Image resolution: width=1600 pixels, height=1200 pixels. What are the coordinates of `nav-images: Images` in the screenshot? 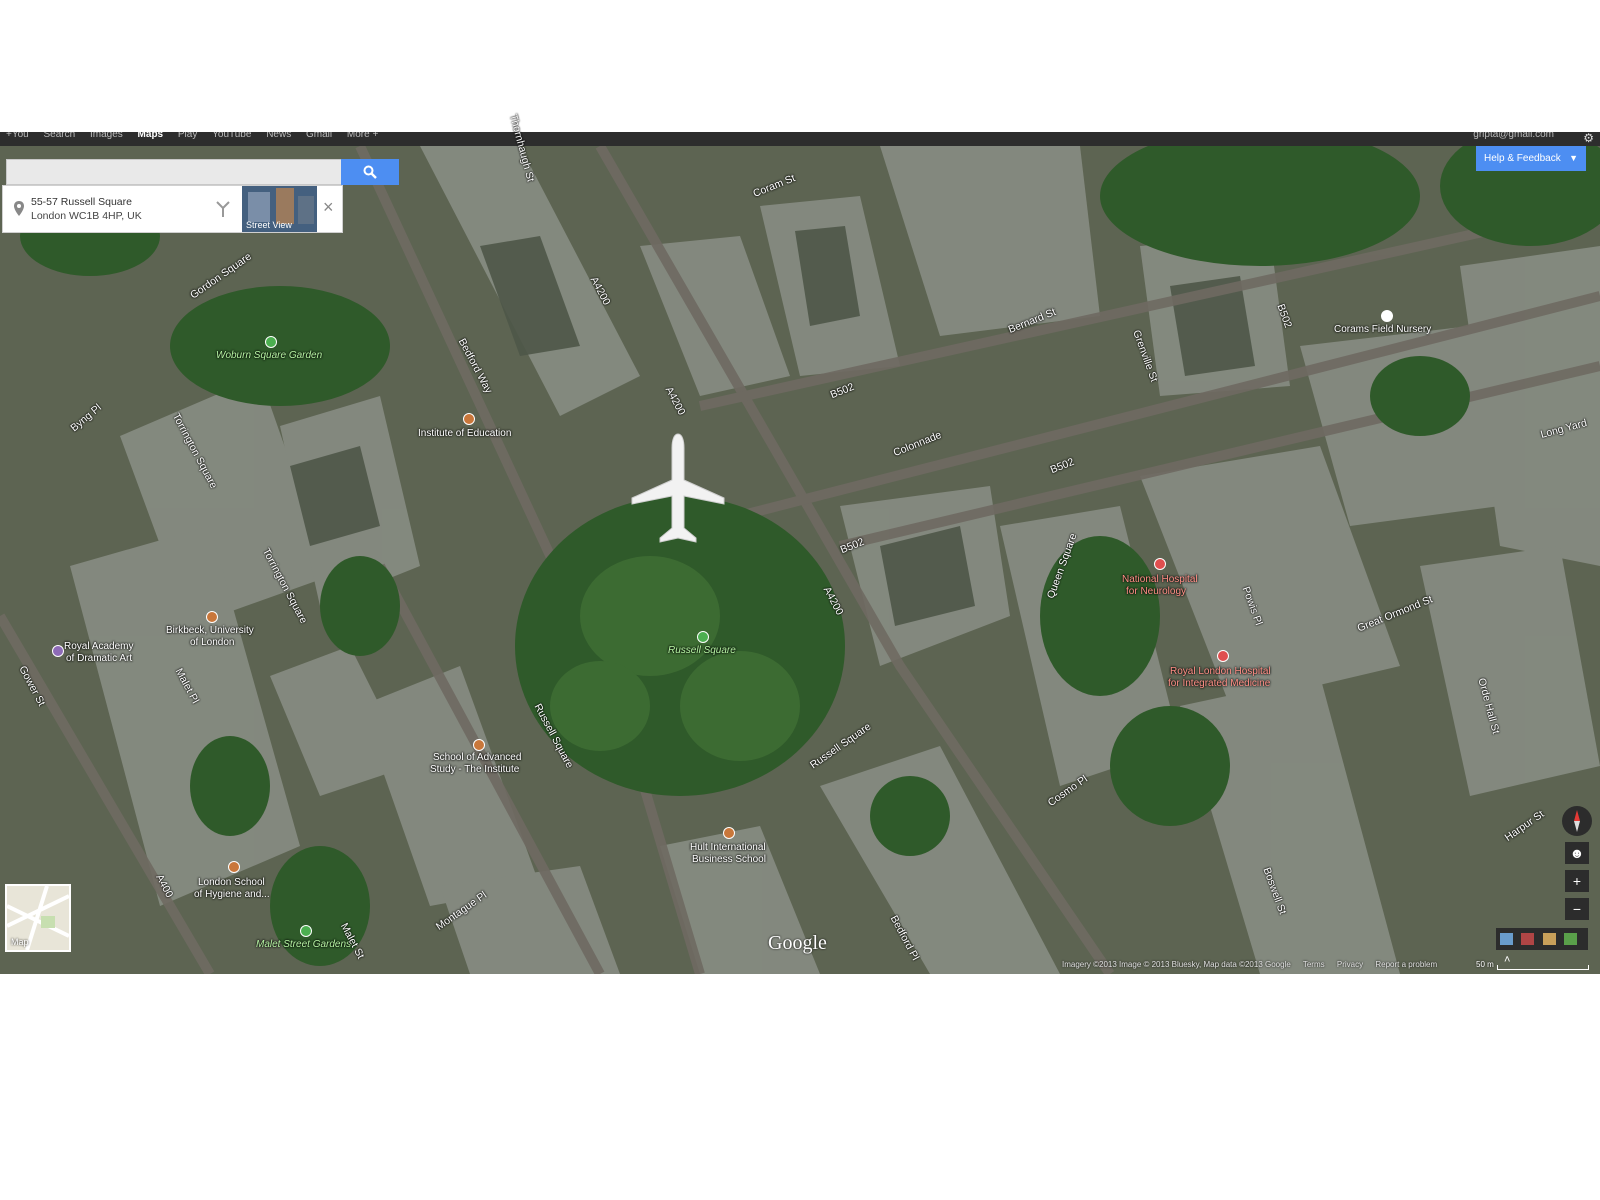 It's located at (106, 136).